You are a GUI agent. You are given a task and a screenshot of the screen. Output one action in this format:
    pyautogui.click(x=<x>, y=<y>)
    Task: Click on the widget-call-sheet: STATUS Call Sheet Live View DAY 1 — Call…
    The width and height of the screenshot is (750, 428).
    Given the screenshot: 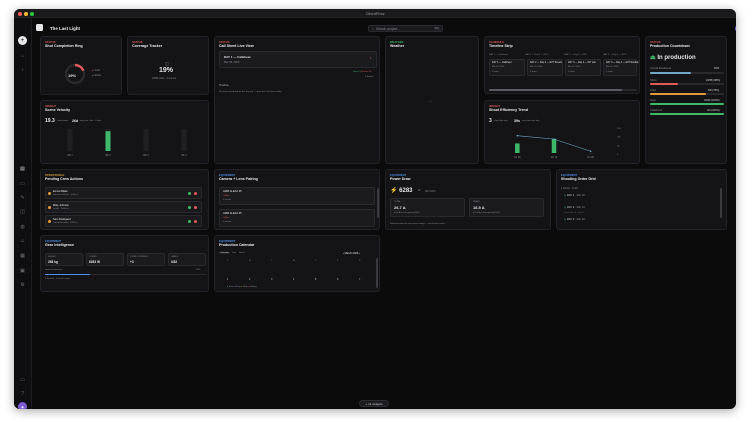 What is the action you would take?
    pyautogui.click(x=297, y=100)
    